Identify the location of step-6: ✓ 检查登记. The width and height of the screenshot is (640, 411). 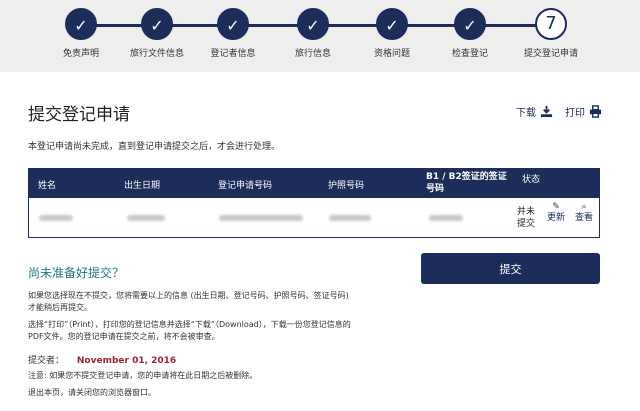
(470, 33).